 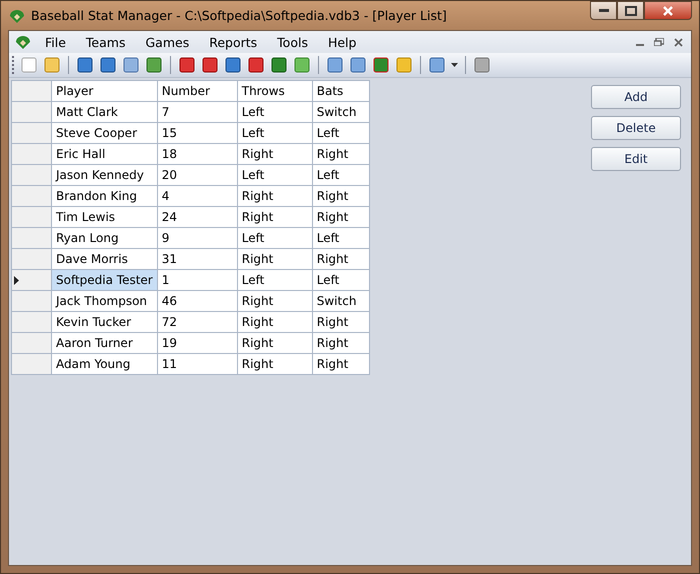 I want to click on table-cell: Steve Cooper, so click(x=105, y=133).